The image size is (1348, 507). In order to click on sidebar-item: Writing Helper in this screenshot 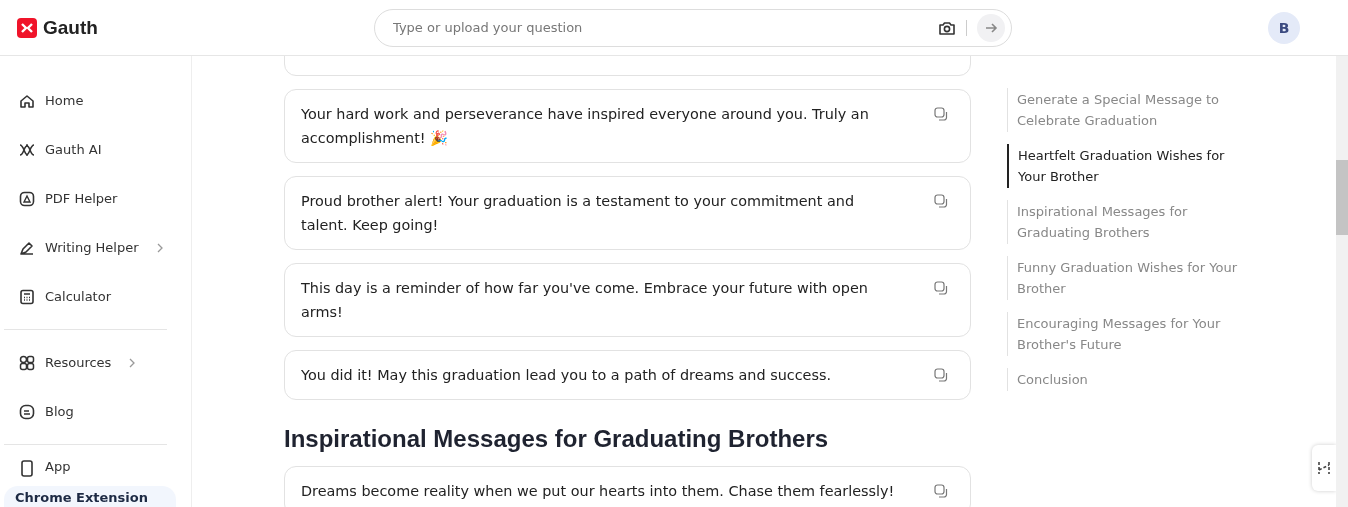, I will do `click(95, 247)`.